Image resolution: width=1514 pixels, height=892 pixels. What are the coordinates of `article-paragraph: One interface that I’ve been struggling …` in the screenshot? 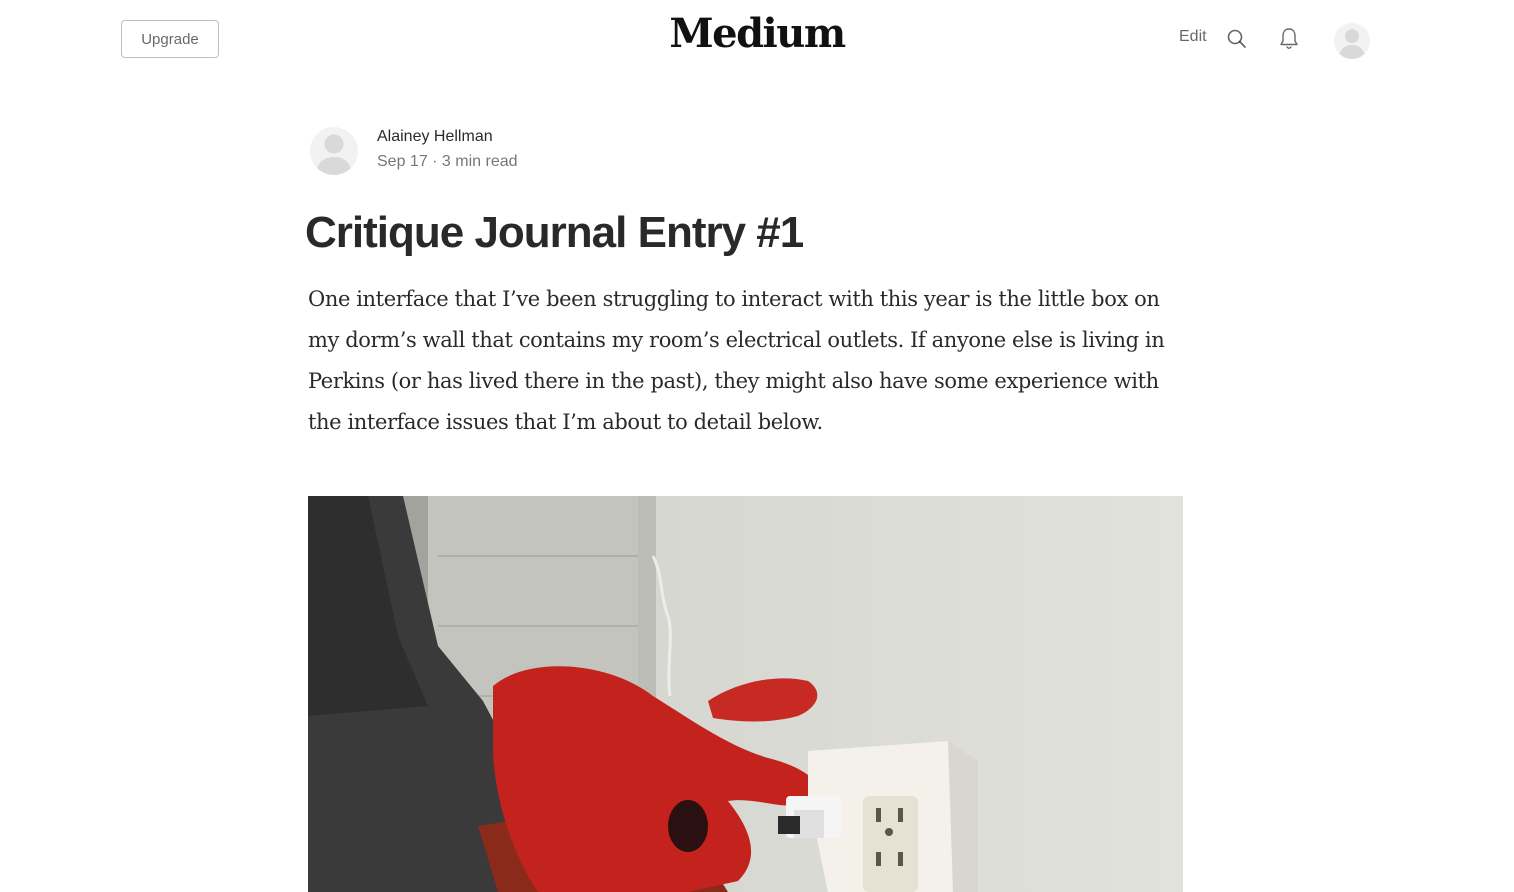 It's located at (736, 360).